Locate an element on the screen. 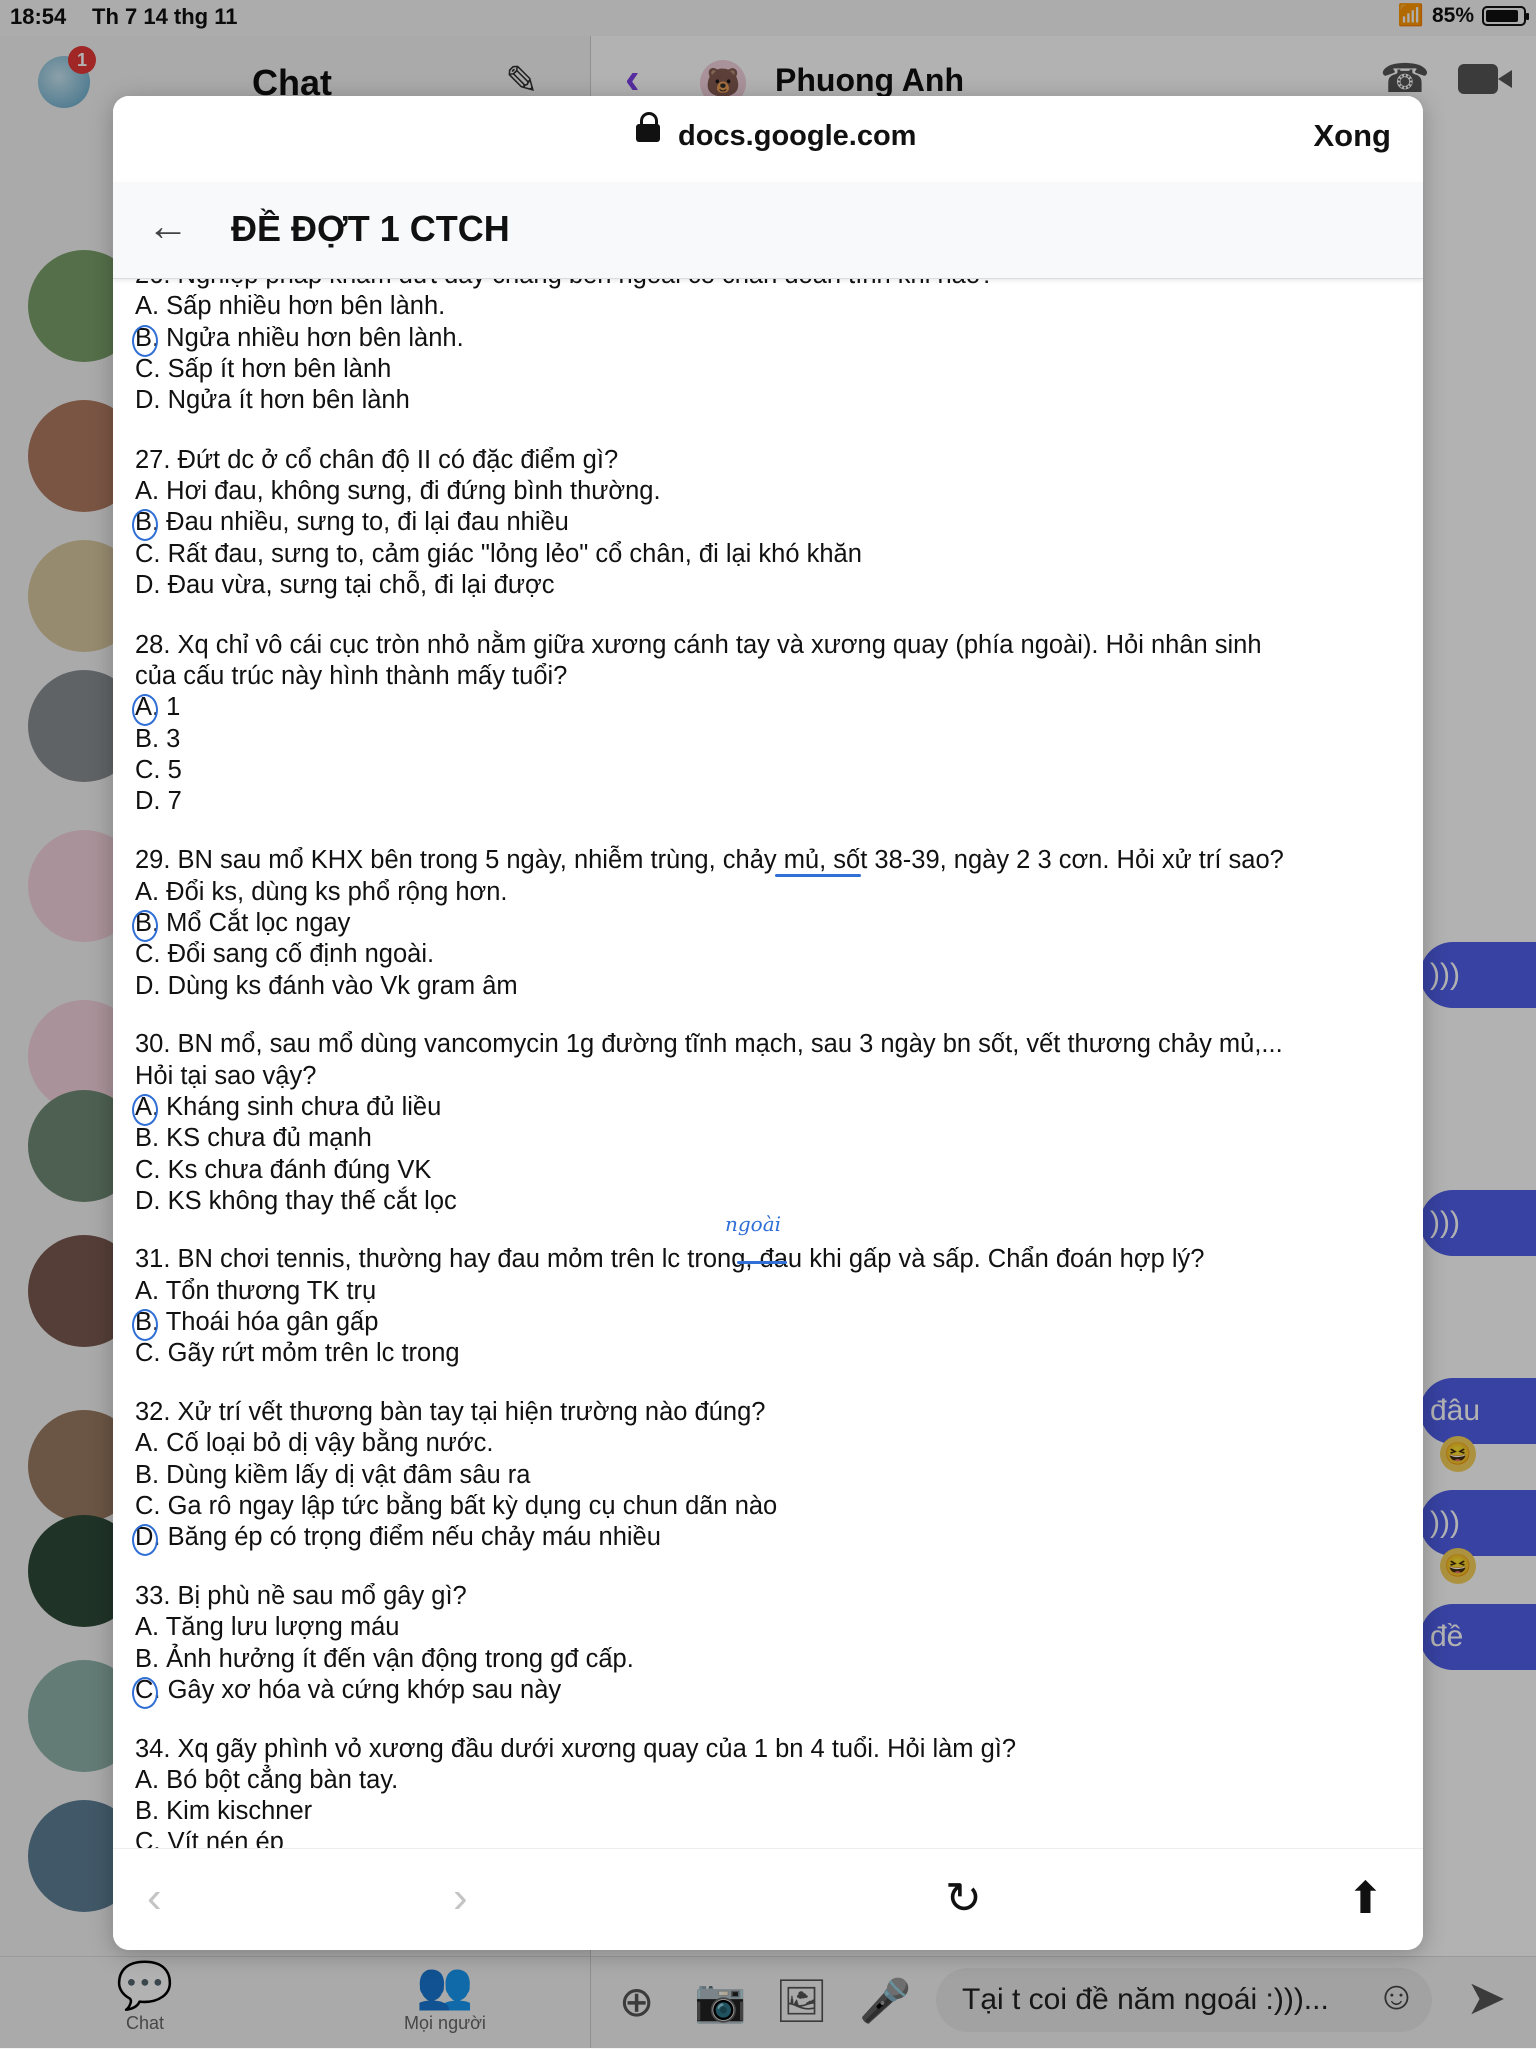 The width and height of the screenshot is (1536, 2049). done-button: Xong is located at coordinates (1353, 136).